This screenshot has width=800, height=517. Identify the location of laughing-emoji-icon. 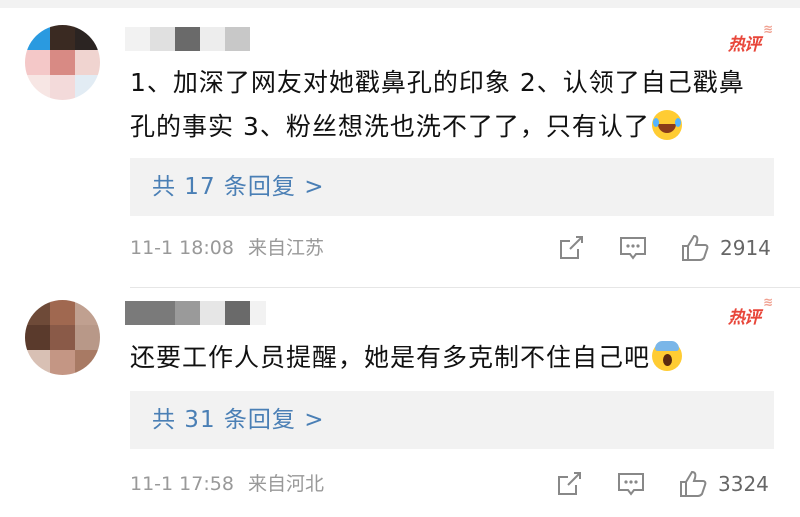
(666, 125).